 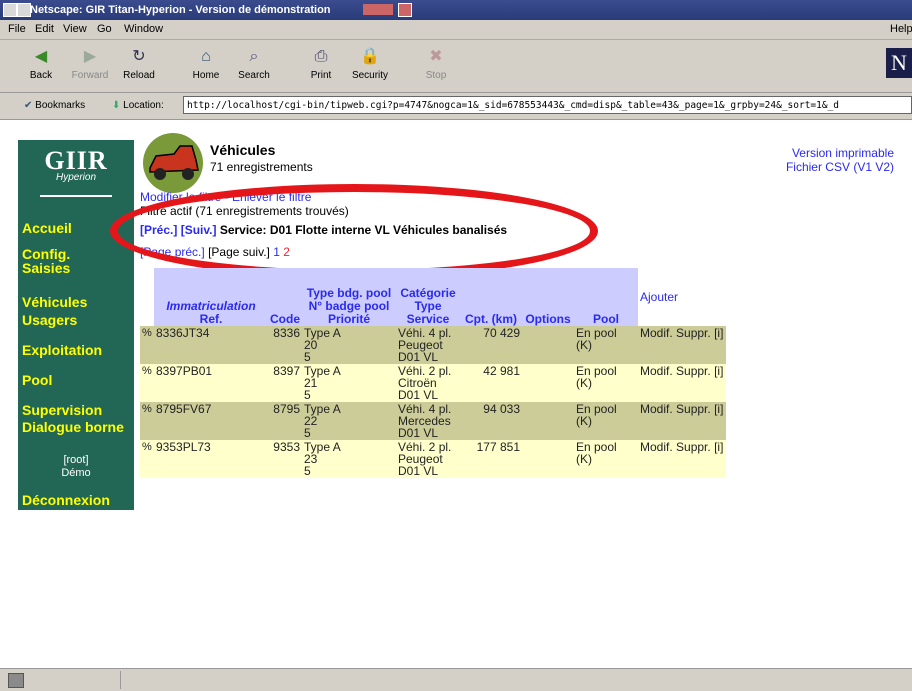 I want to click on cell-type-bdg: Type A 20 5, so click(x=349, y=345).